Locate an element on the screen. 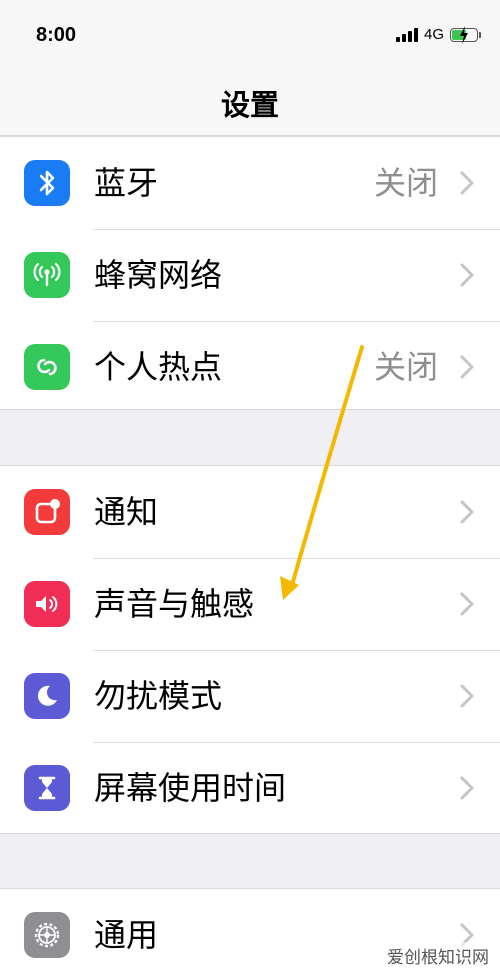 This screenshot has height=975, width=500. bluetooth-icon is located at coordinates (47, 183).